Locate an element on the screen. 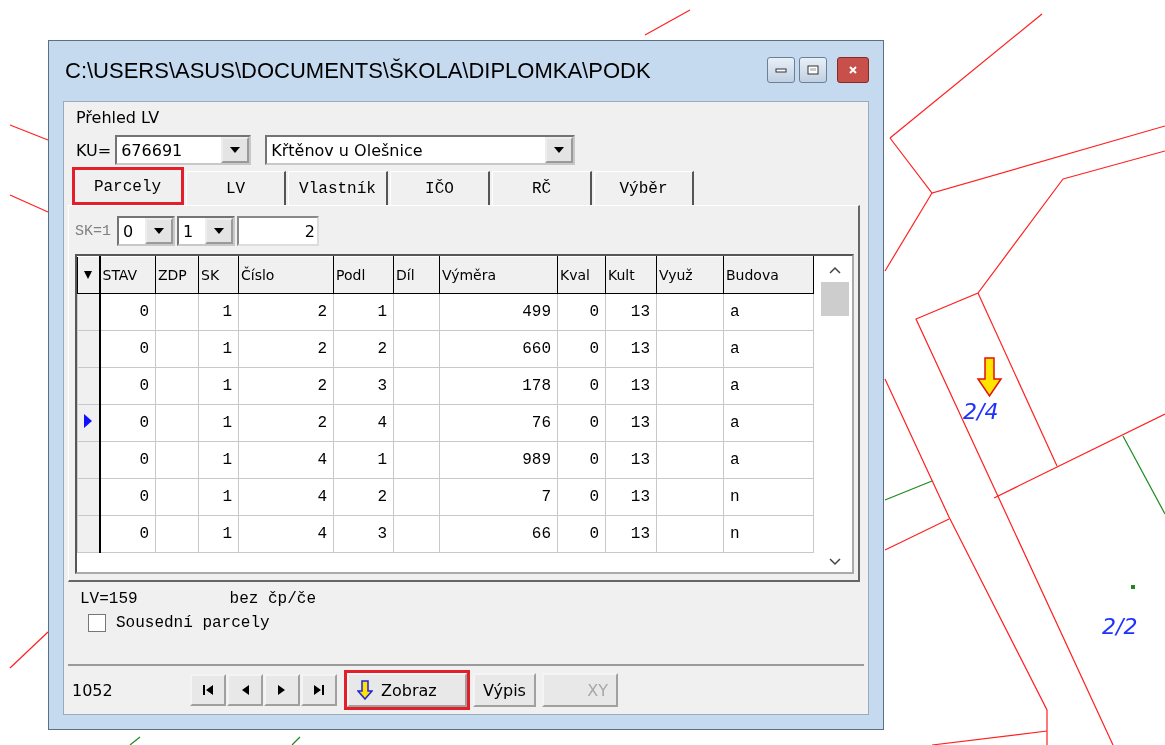 This screenshot has width=1165, height=745. action-button: Výpis is located at coordinates (504, 690).